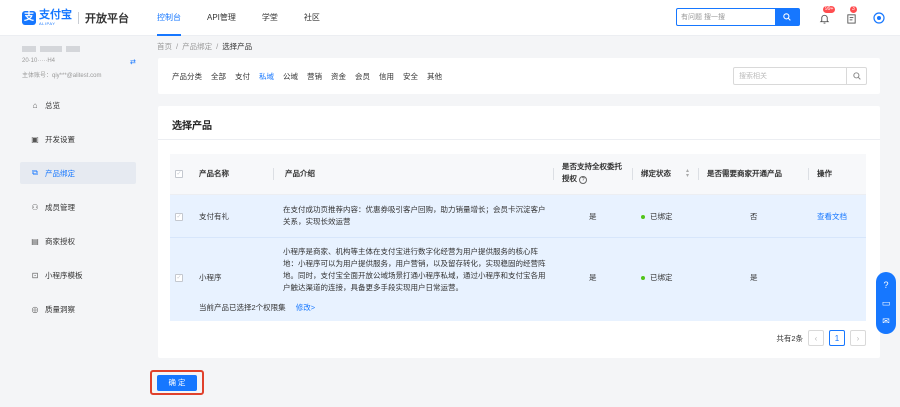 The image size is (900, 407). I want to click on chat-icon: ▭, so click(886, 303).